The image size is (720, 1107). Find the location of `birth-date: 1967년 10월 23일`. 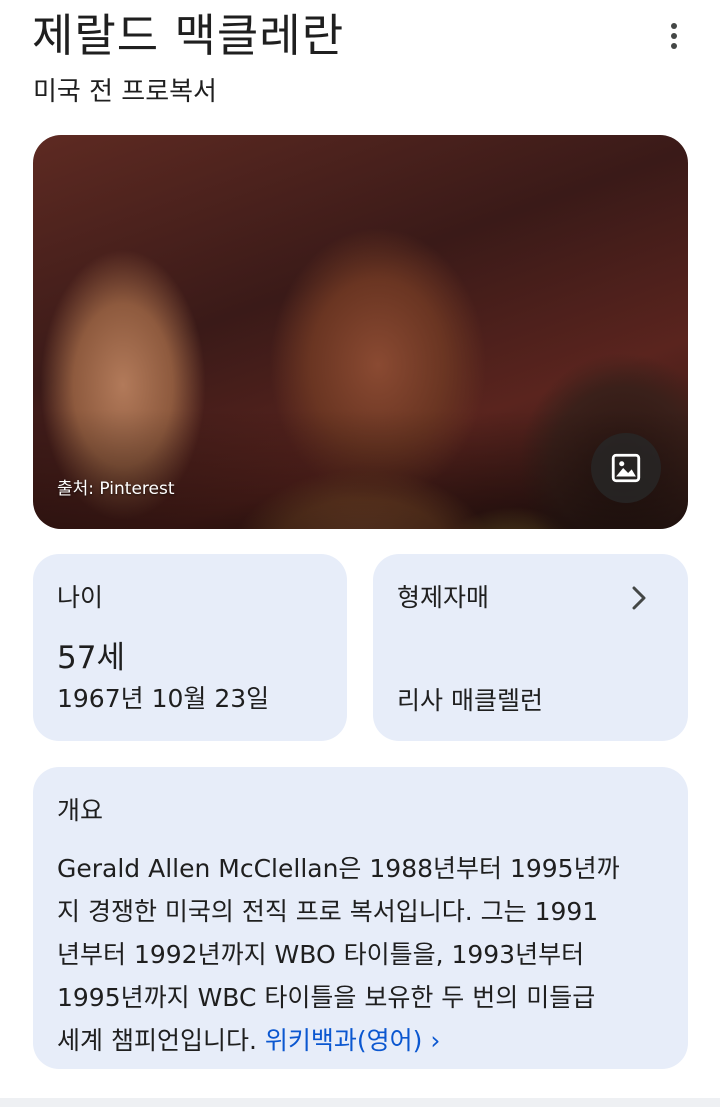

birth-date: 1967년 10월 23일 is located at coordinates (163, 698).